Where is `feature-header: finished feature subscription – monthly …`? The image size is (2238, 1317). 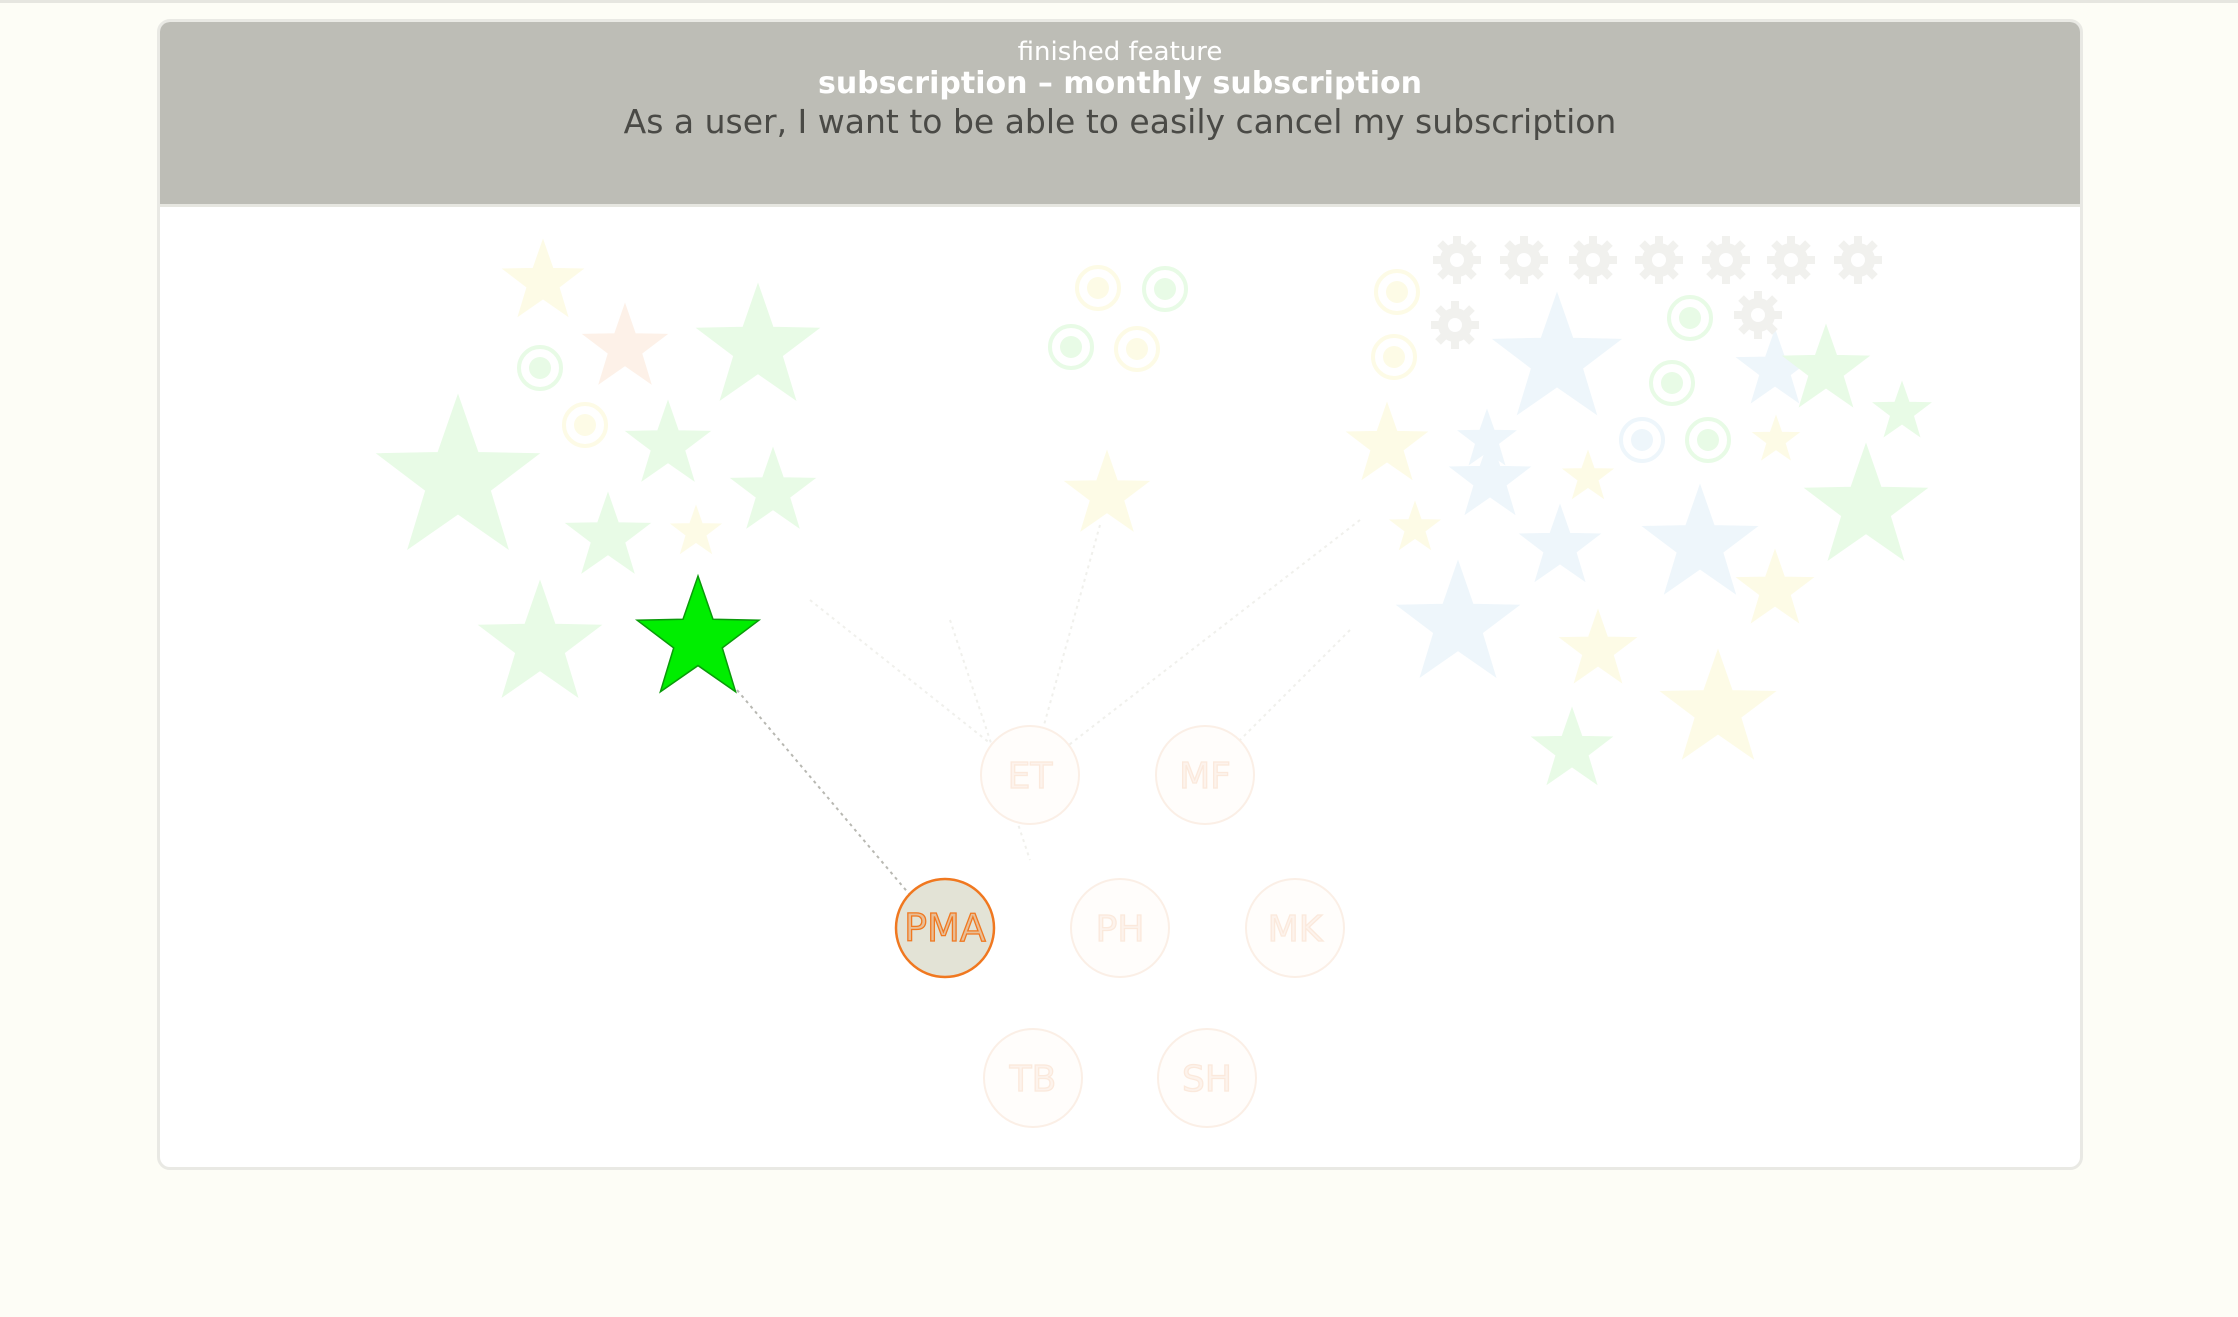 feature-header: finished feature subscription – monthly … is located at coordinates (1120, 114).